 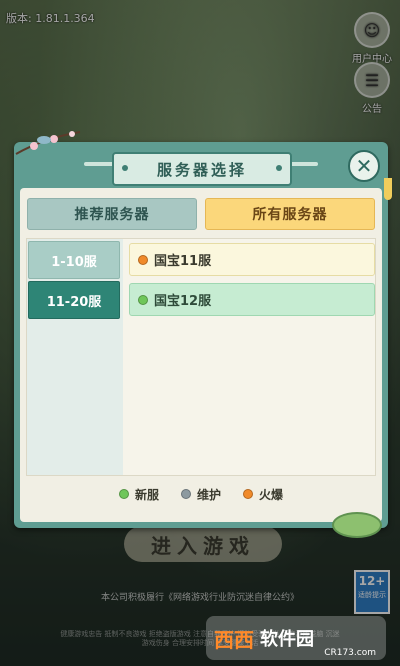 I want to click on server-item-12: 国宝12服, so click(x=252, y=299).